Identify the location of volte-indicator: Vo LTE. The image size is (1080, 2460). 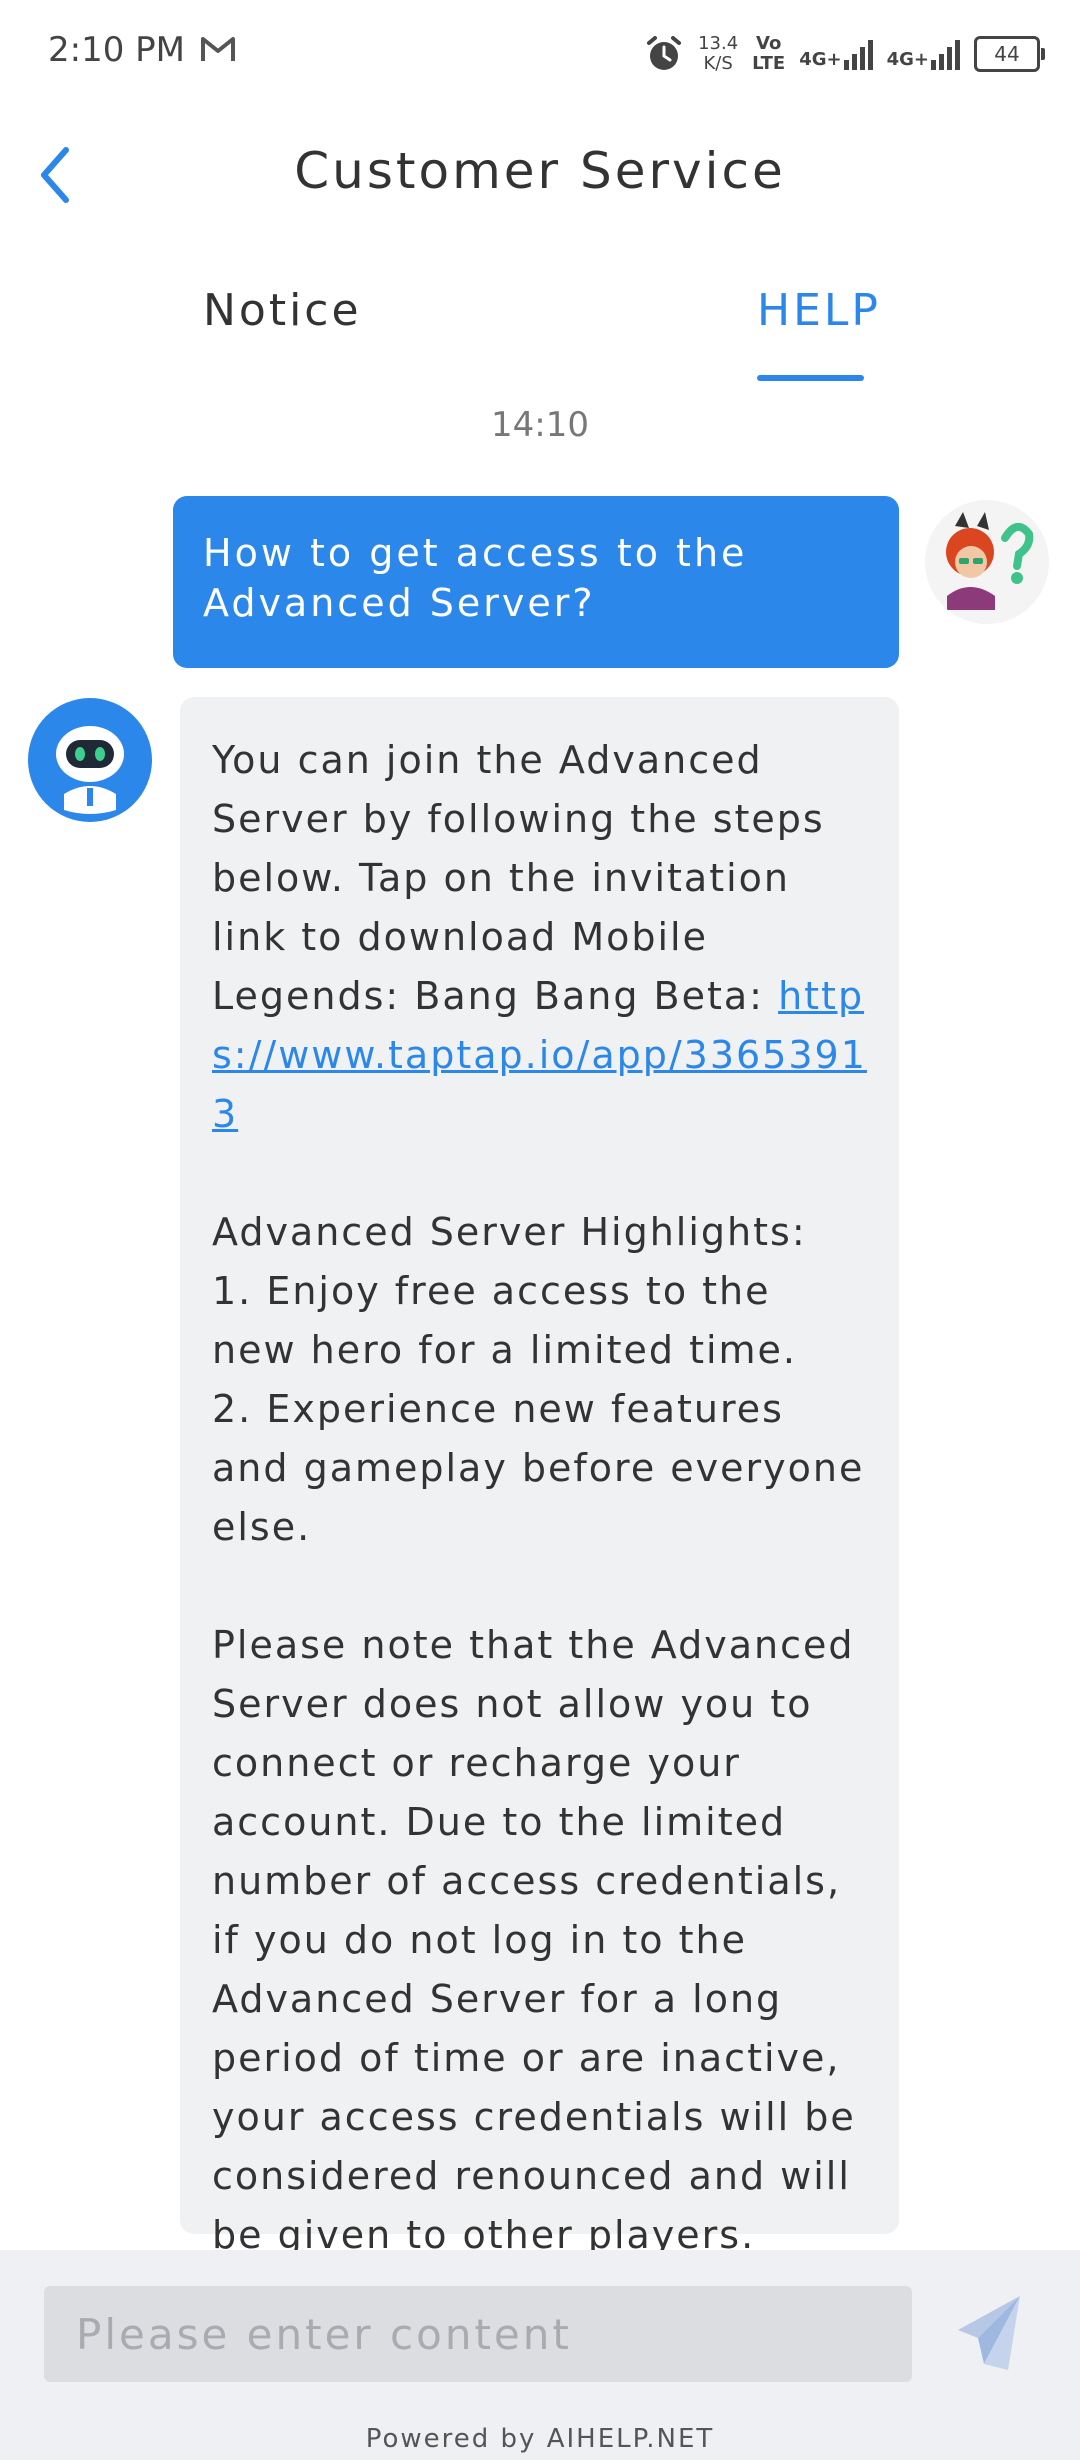
(769, 53).